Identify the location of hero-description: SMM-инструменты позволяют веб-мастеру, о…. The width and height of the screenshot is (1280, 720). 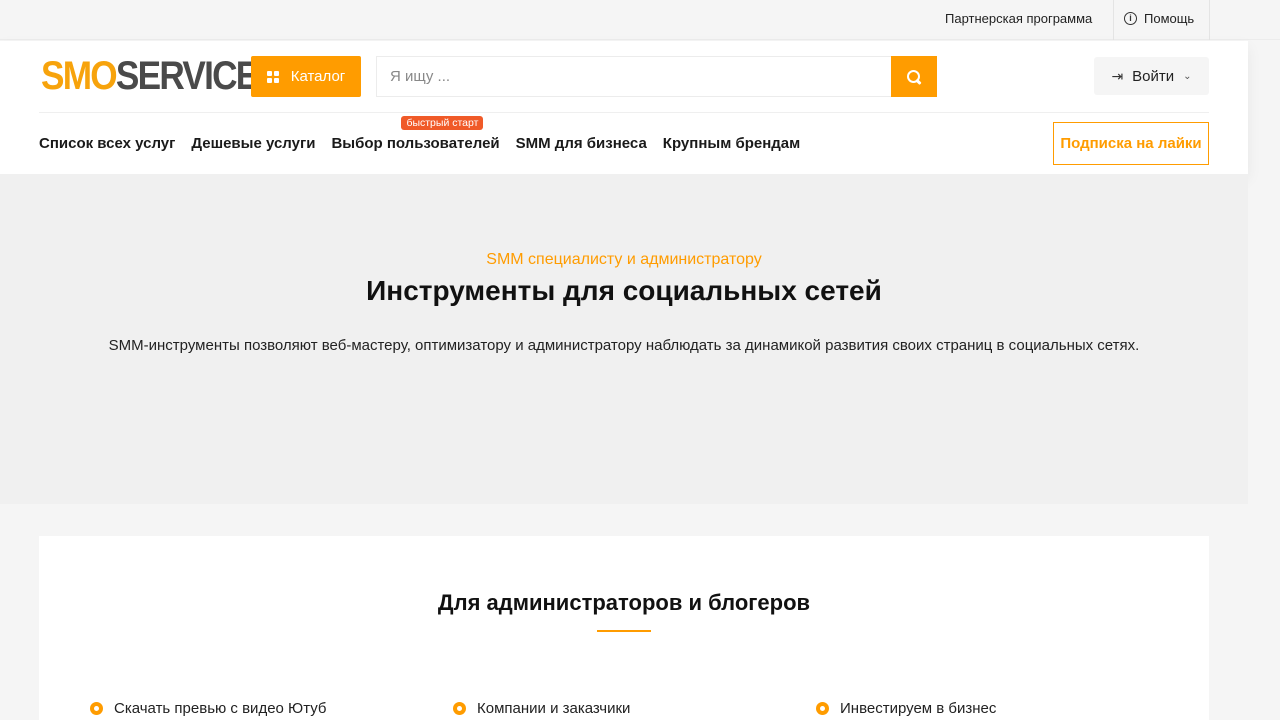
(624, 345).